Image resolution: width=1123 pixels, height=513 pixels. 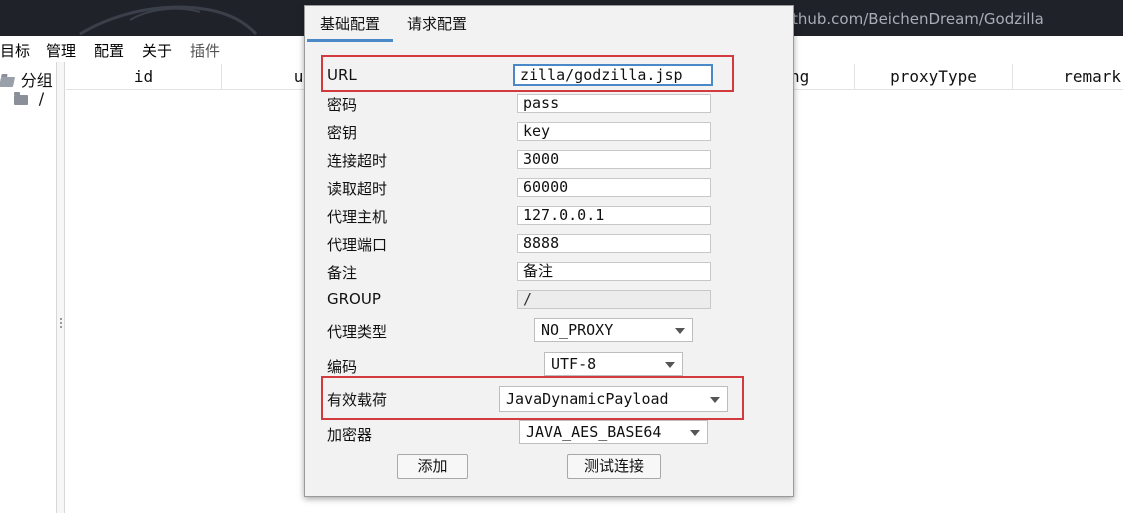 What do you see at coordinates (549, 24) in the screenshot?
I see `dialog-tabs: 基础配置 请求配置` at bounding box center [549, 24].